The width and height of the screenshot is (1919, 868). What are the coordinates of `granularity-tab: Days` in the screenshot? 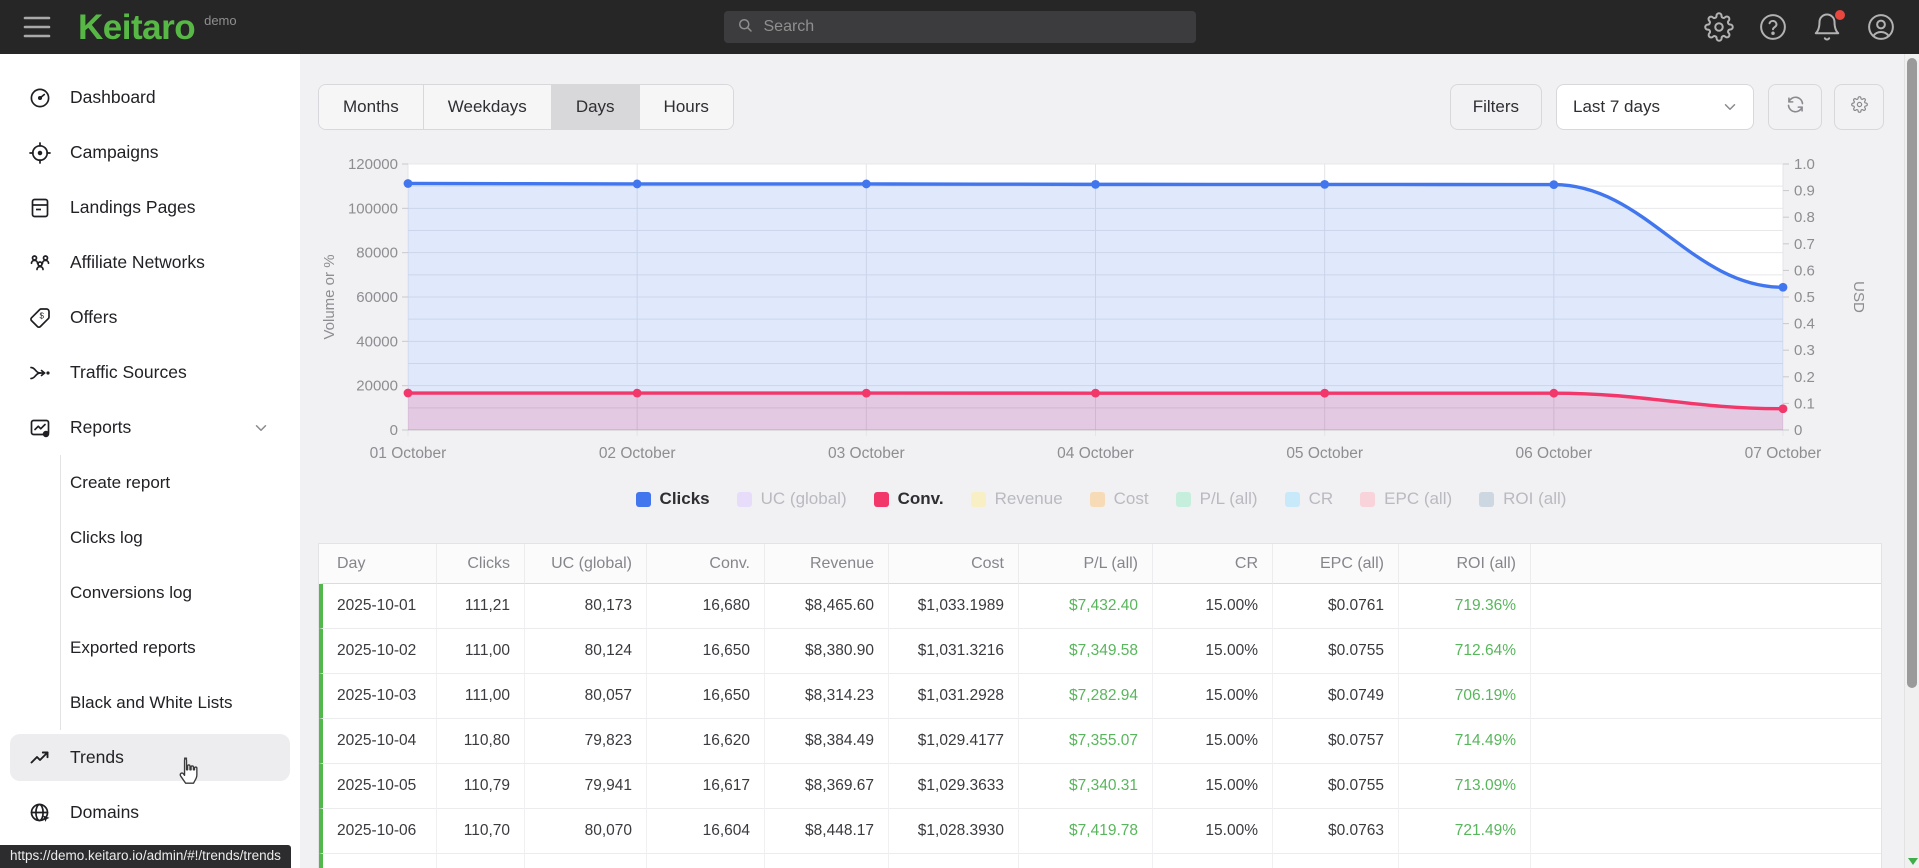 It's located at (595, 107).